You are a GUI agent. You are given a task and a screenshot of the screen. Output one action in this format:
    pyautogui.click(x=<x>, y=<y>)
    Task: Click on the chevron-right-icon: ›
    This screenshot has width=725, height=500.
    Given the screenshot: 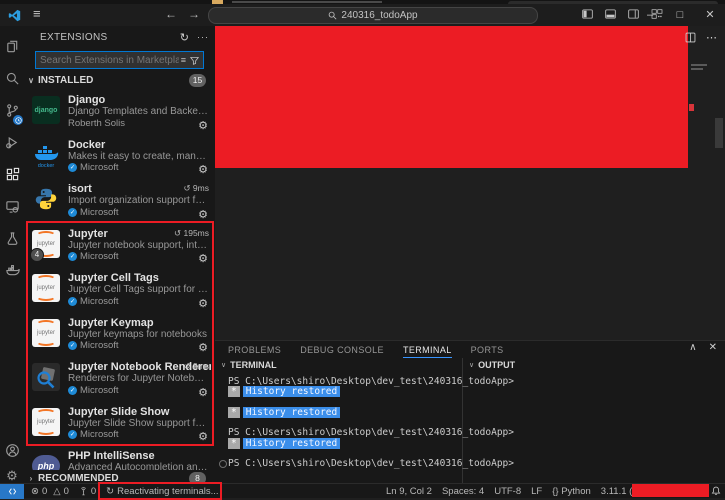 What is the action you would take?
    pyautogui.click(x=31, y=478)
    